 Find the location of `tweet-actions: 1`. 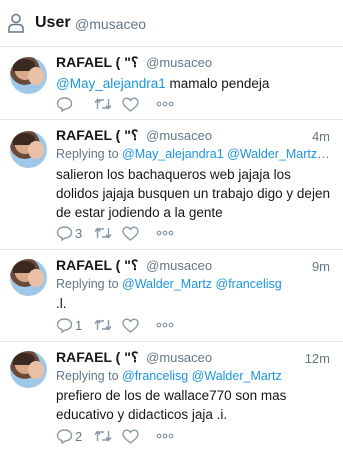

tweet-actions: 1 is located at coordinates (115, 325).